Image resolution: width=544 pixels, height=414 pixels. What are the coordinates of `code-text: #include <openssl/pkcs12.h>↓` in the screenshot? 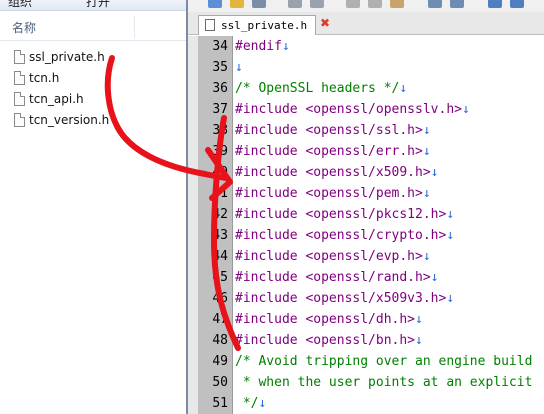 It's located at (345, 214).